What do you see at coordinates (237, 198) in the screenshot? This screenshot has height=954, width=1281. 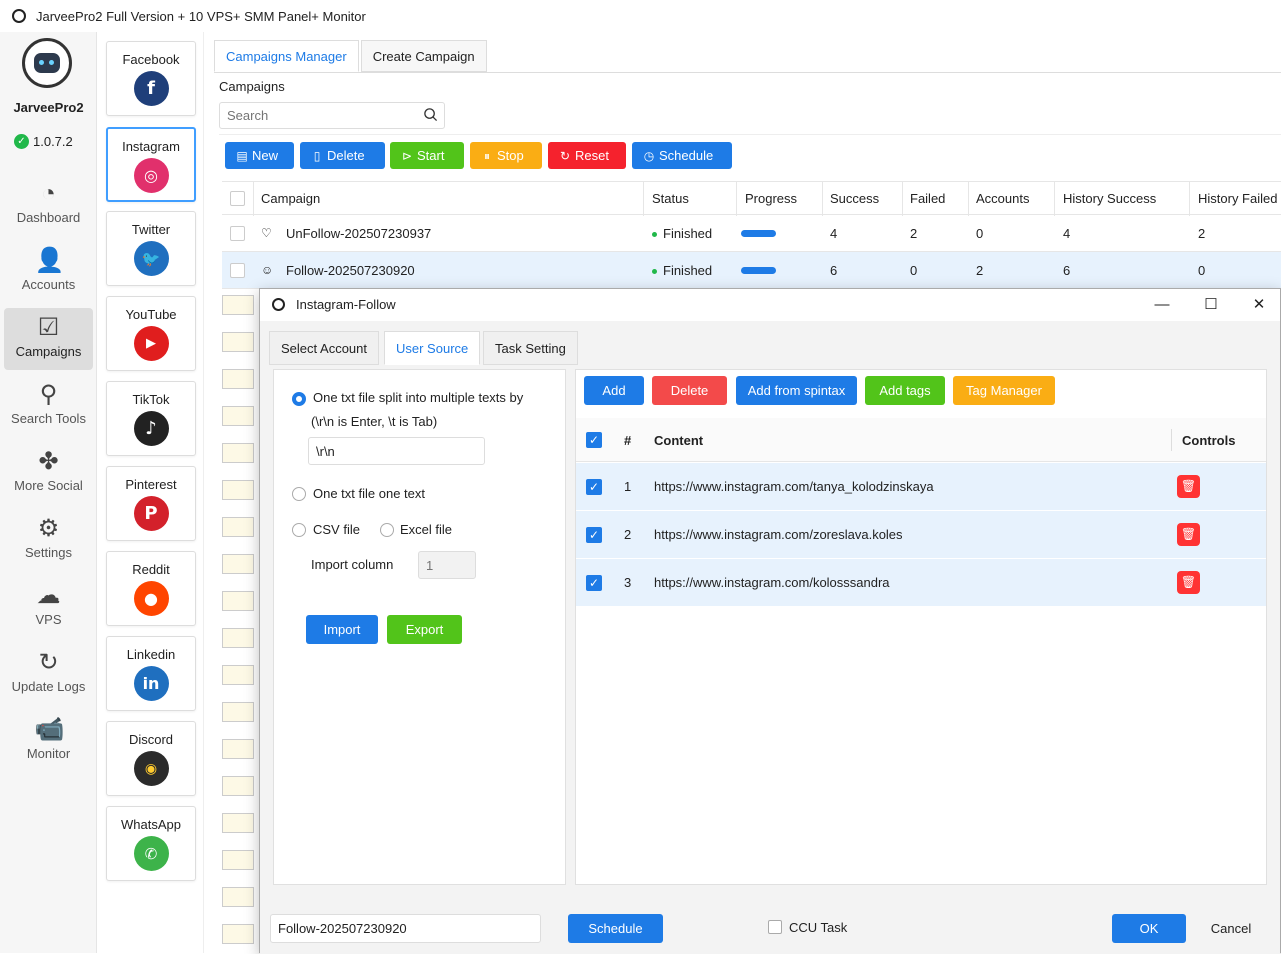 I see `select-all-checkbox` at bounding box center [237, 198].